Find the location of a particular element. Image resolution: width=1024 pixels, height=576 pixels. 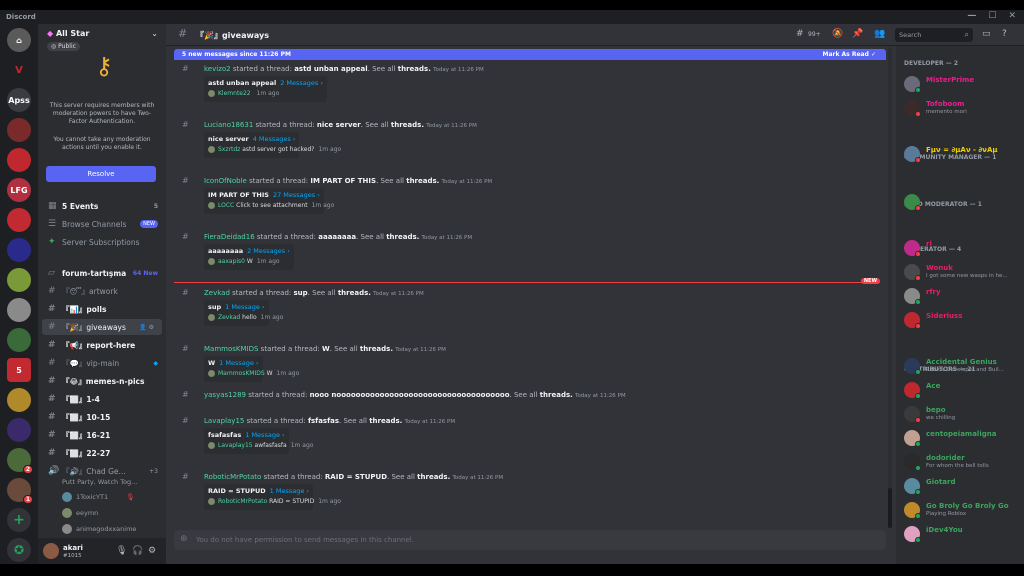

thread-message-count: 4 Messages › is located at coordinates (274, 139).